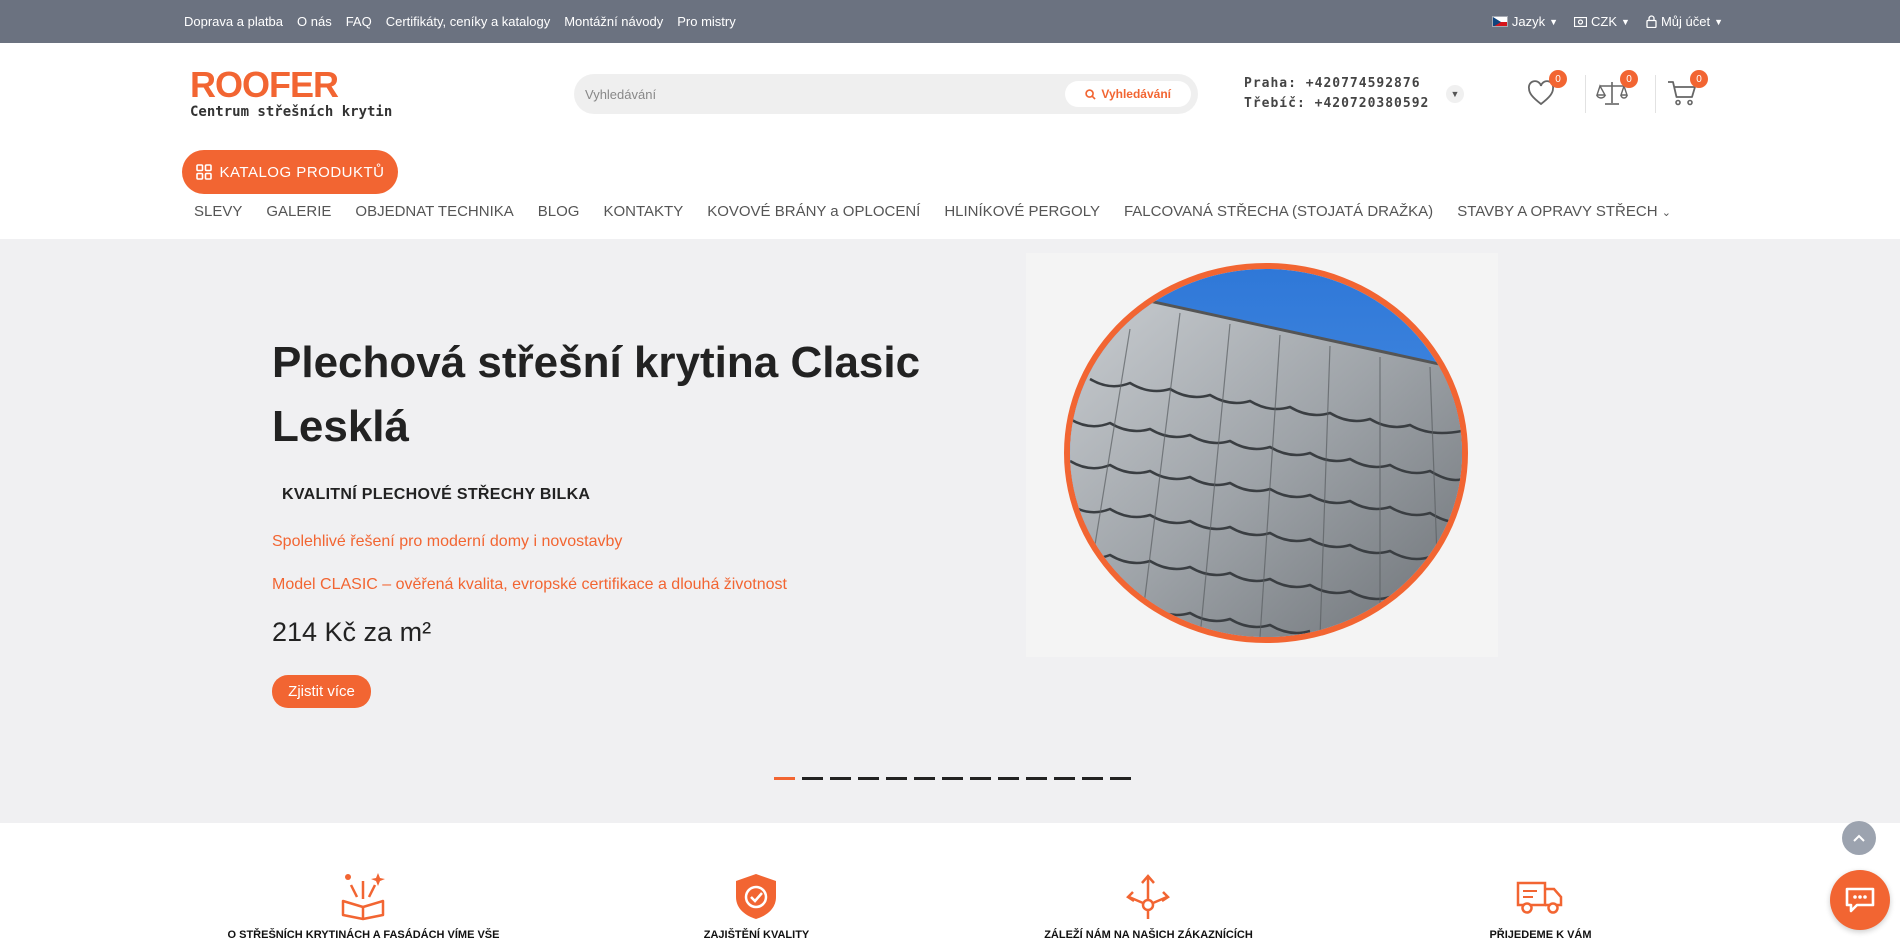 The image size is (1900, 940). What do you see at coordinates (359, 21) in the screenshot?
I see `top-link-faq: FAQ` at bounding box center [359, 21].